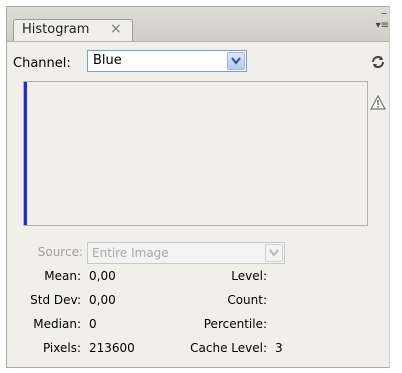 Image resolution: width=402 pixels, height=373 pixels. I want to click on panel-header: Histogram × – ▾≡, so click(198, 24).